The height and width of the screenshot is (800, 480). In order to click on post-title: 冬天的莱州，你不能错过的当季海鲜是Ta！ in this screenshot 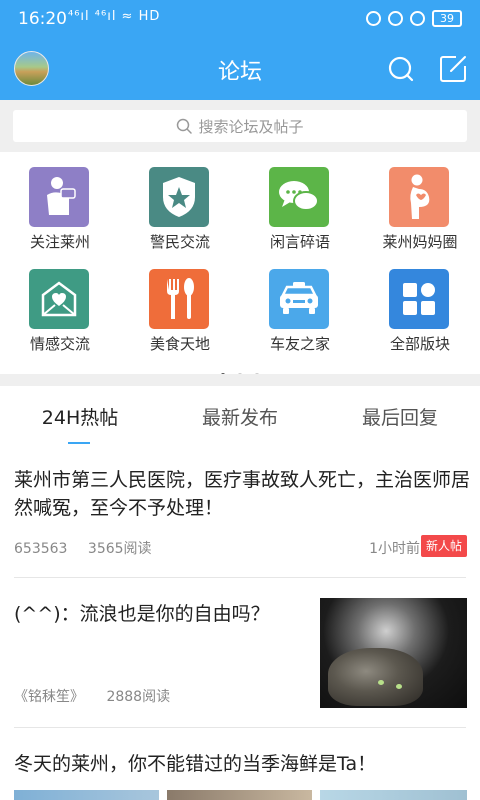, I will do `click(195, 764)`.